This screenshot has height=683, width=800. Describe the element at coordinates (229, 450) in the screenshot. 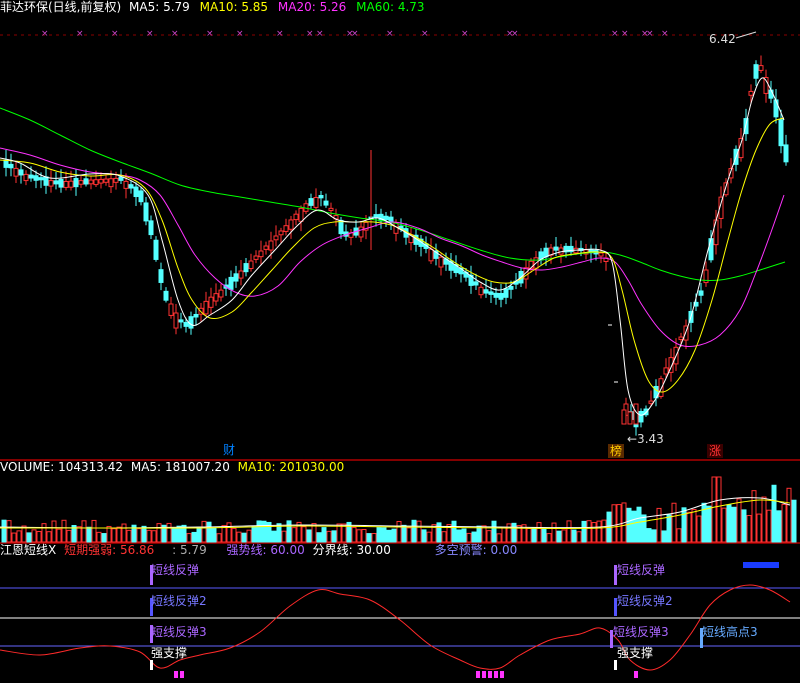

I see `finance-badge: 财` at that location.